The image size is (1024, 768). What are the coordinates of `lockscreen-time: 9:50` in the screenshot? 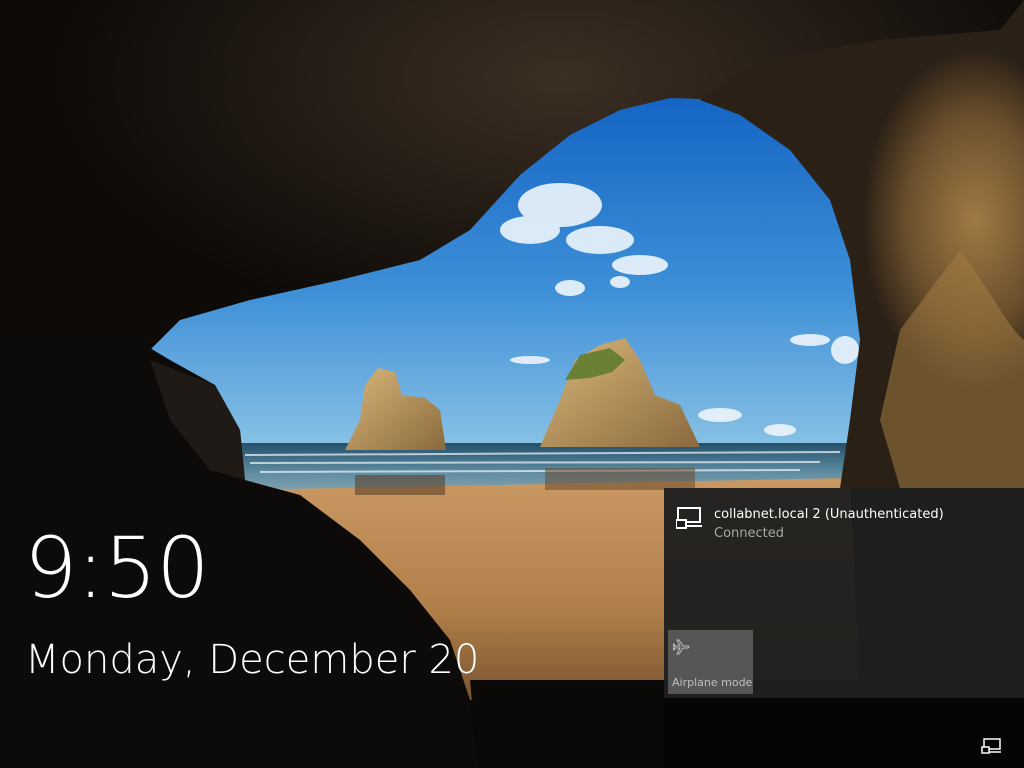 It's located at (117, 568).